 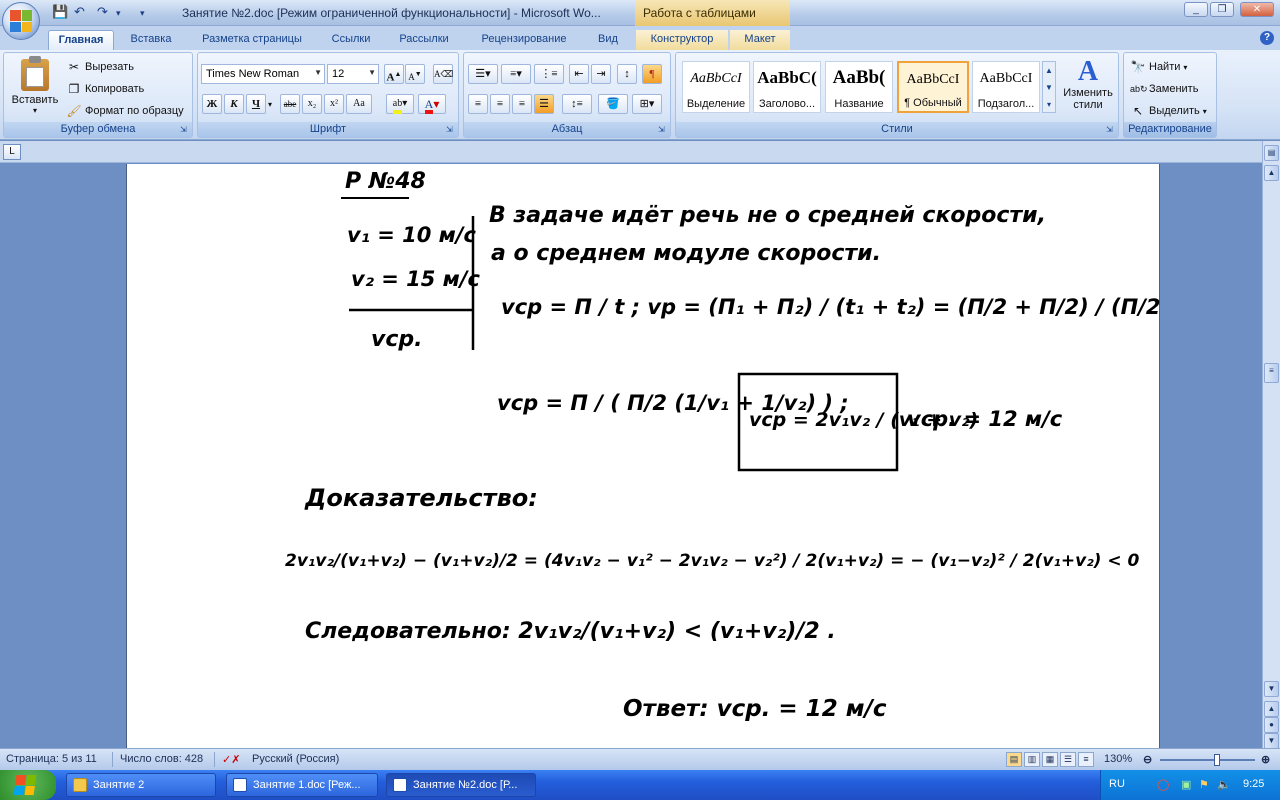 What do you see at coordinates (1170, 129) in the screenshot?
I see `editing-group-label: Редактирование` at bounding box center [1170, 129].